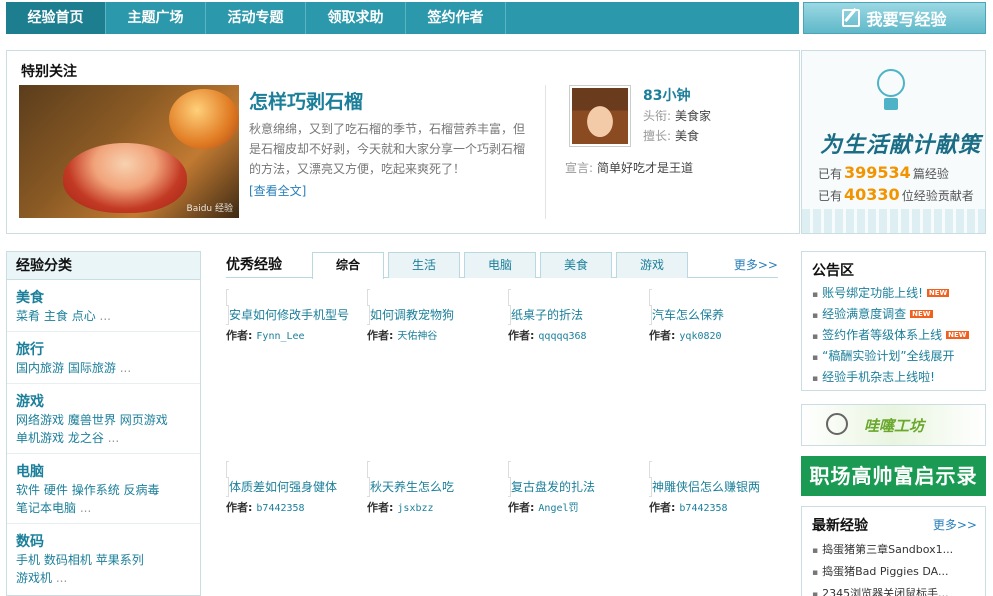 Image resolution: width=993 pixels, height=596 pixels. I want to click on experience-card: 安卓如何修改手机型号 作者: Fynn_Lee, so click(290, 316).